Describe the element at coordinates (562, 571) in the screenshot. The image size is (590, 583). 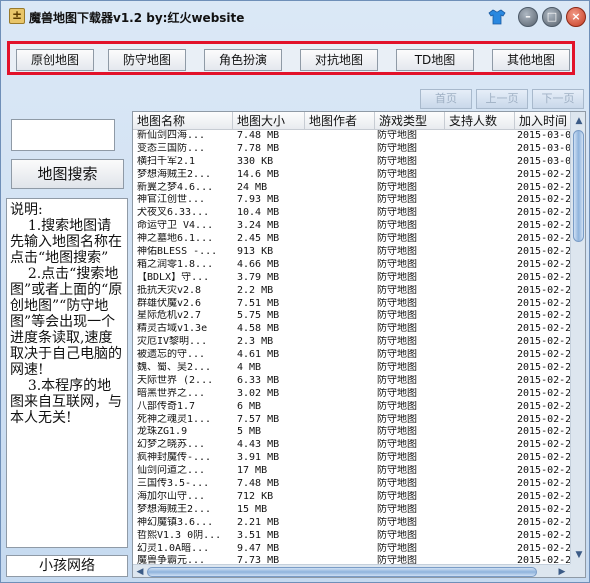
I see `scroll-right-icon: ▶` at that location.